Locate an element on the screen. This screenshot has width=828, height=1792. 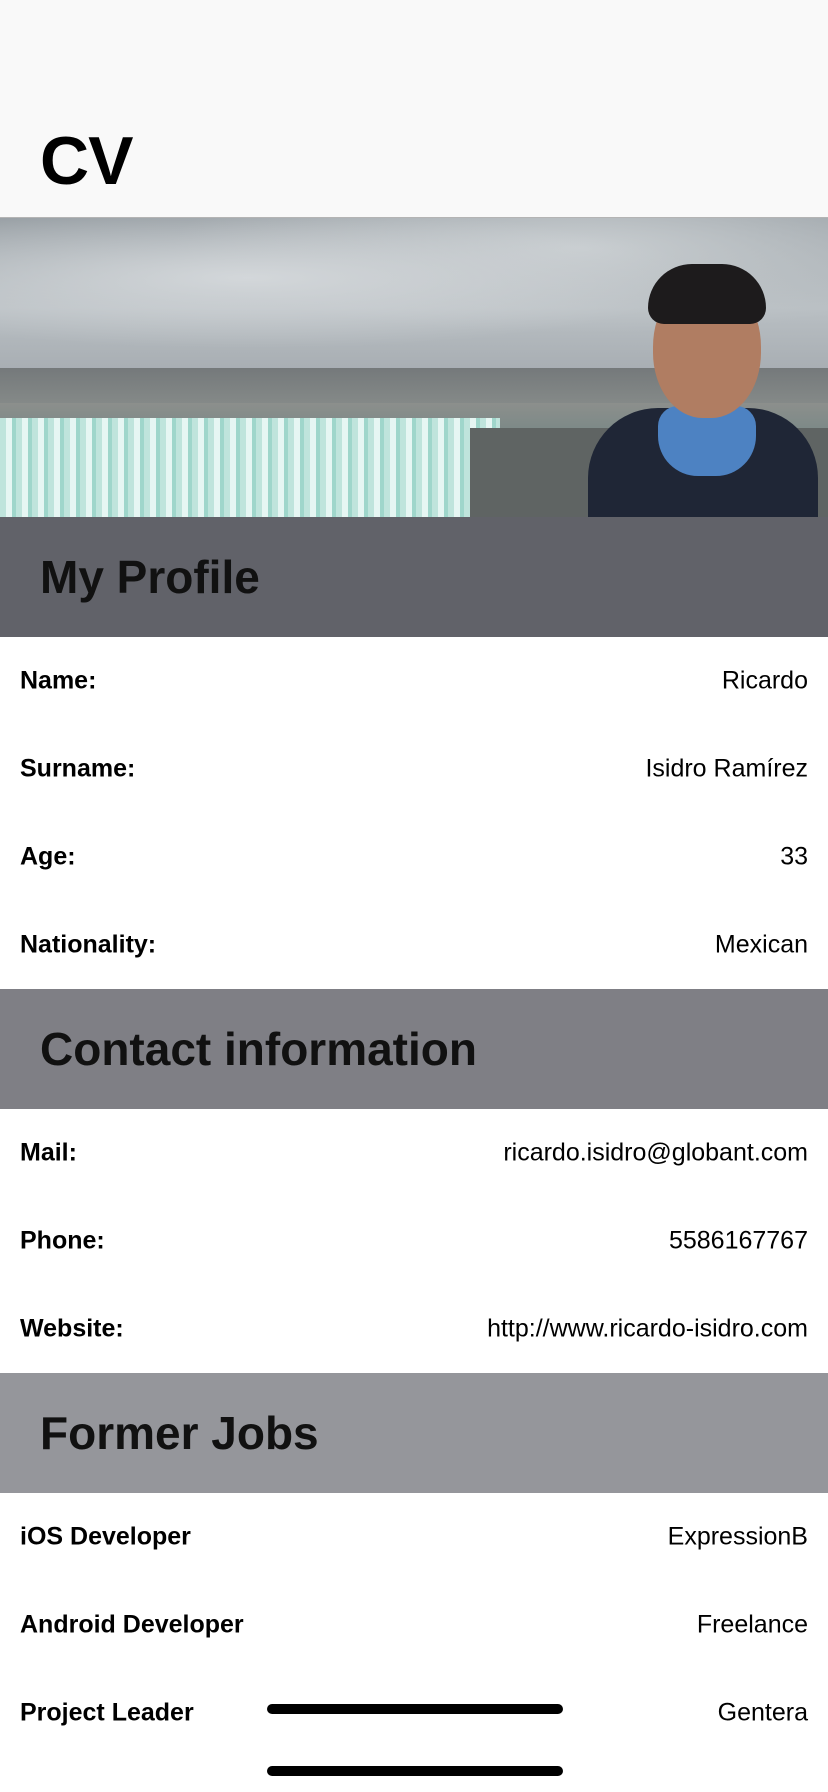
page-title: CV is located at coordinates (86, 161).